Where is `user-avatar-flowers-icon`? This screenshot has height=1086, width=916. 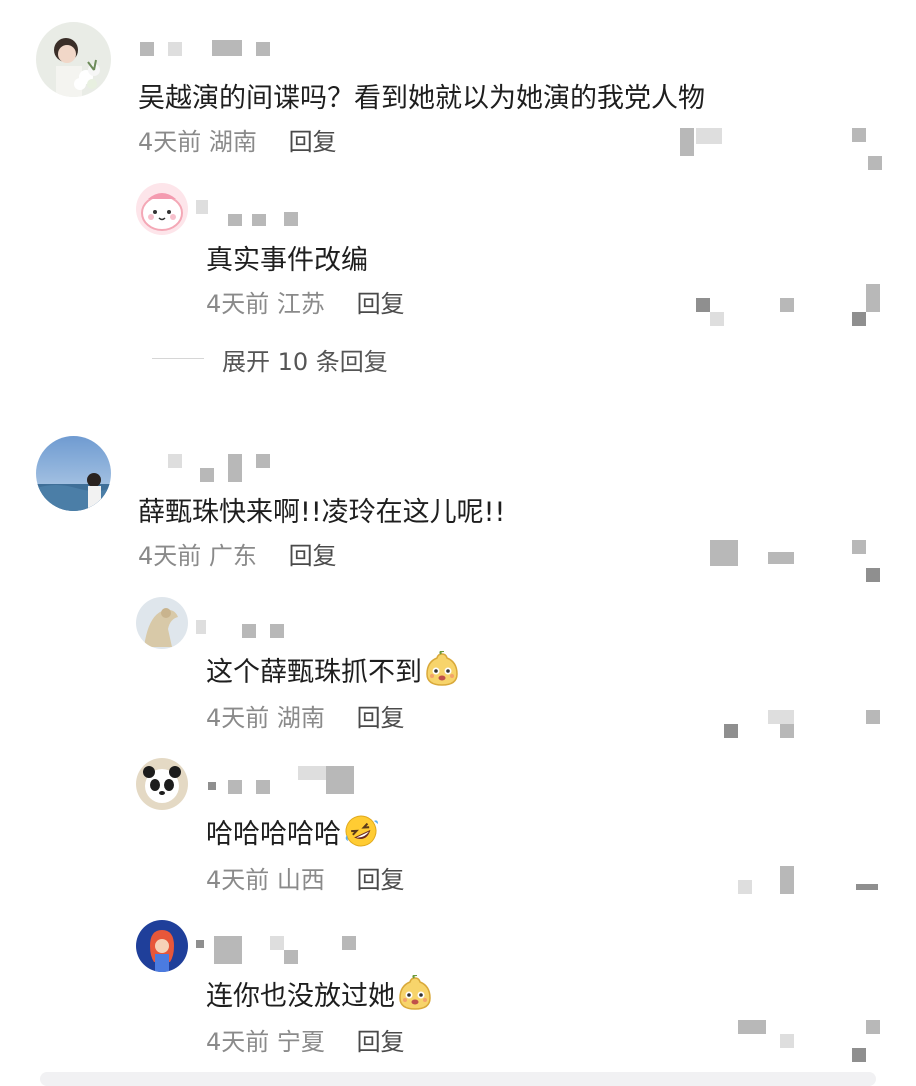
user-avatar-flowers-icon is located at coordinates (73, 59).